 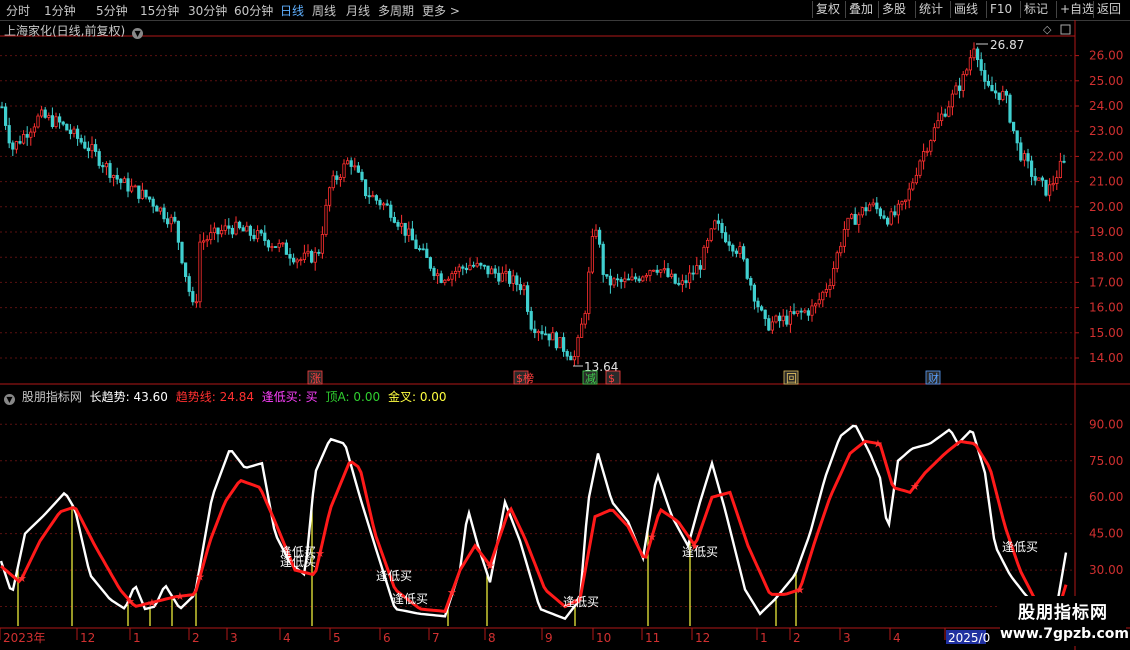 I want to click on low-buy-annotation: 逢低买, so click(x=410, y=599).